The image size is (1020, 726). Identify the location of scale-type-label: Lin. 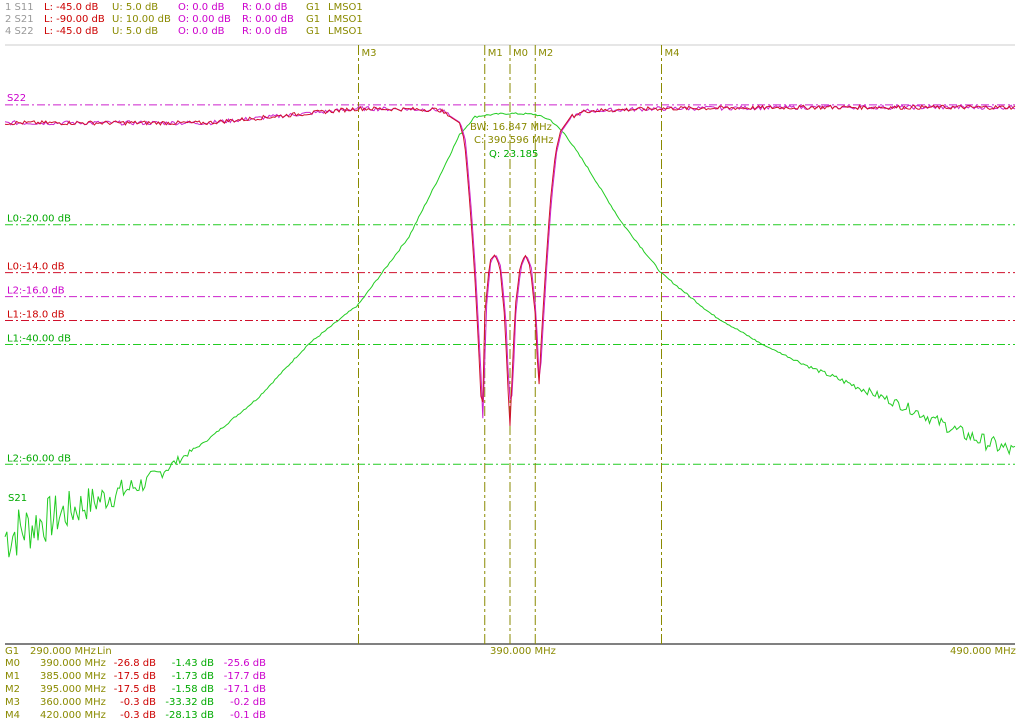
(104, 651).